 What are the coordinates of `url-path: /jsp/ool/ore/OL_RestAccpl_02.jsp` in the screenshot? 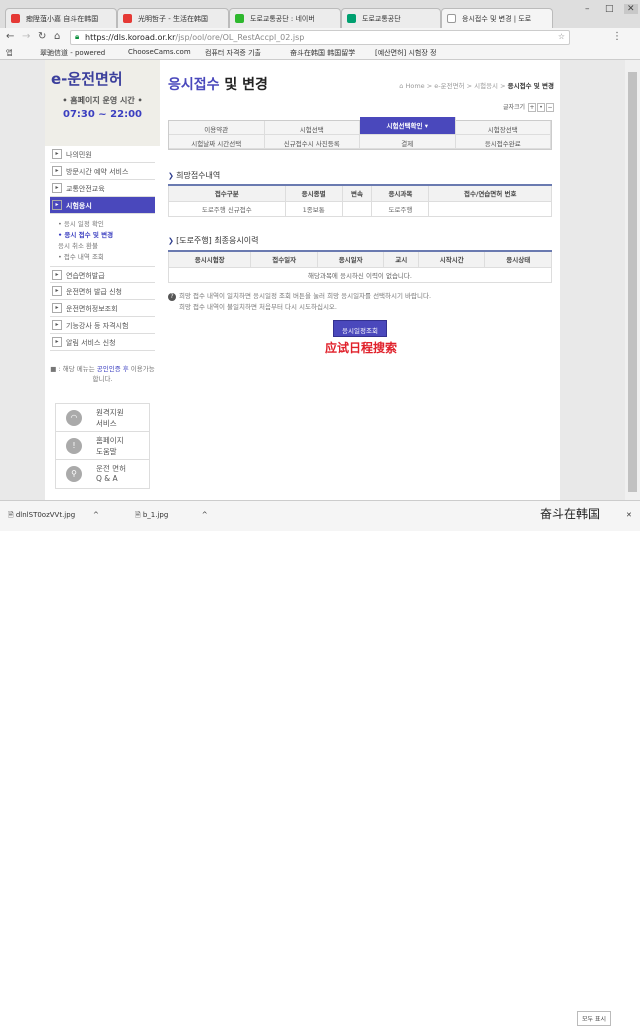 It's located at (240, 37).